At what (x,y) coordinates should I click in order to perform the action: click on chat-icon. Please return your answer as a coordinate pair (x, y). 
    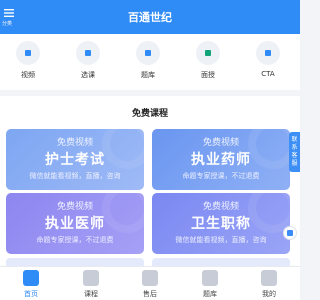
    Looking at the image, I should click on (290, 233).